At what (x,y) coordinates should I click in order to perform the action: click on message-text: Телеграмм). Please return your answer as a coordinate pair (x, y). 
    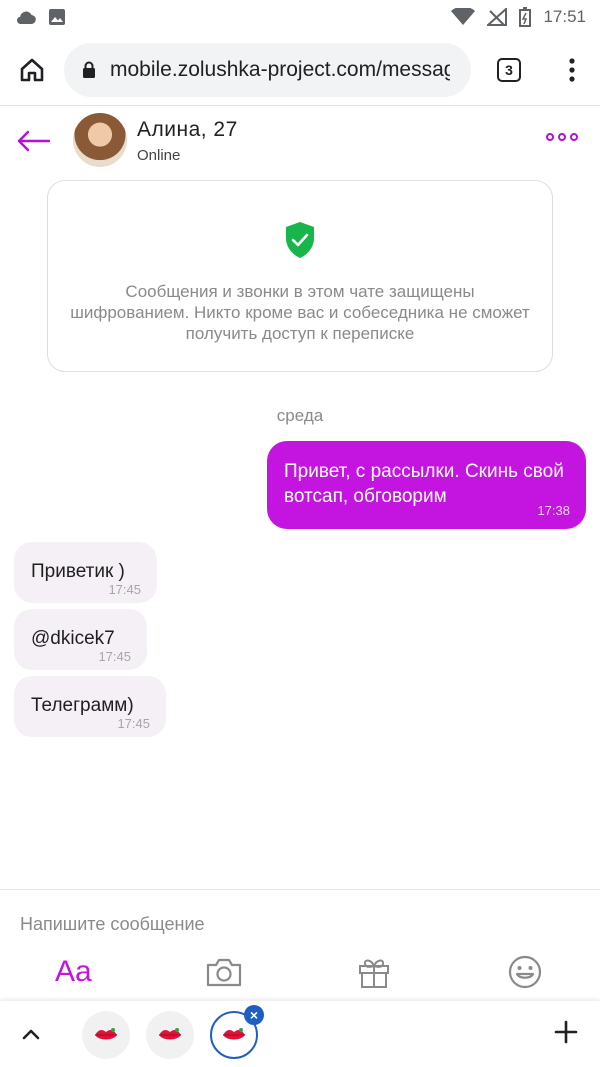
    Looking at the image, I should click on (82, 705).